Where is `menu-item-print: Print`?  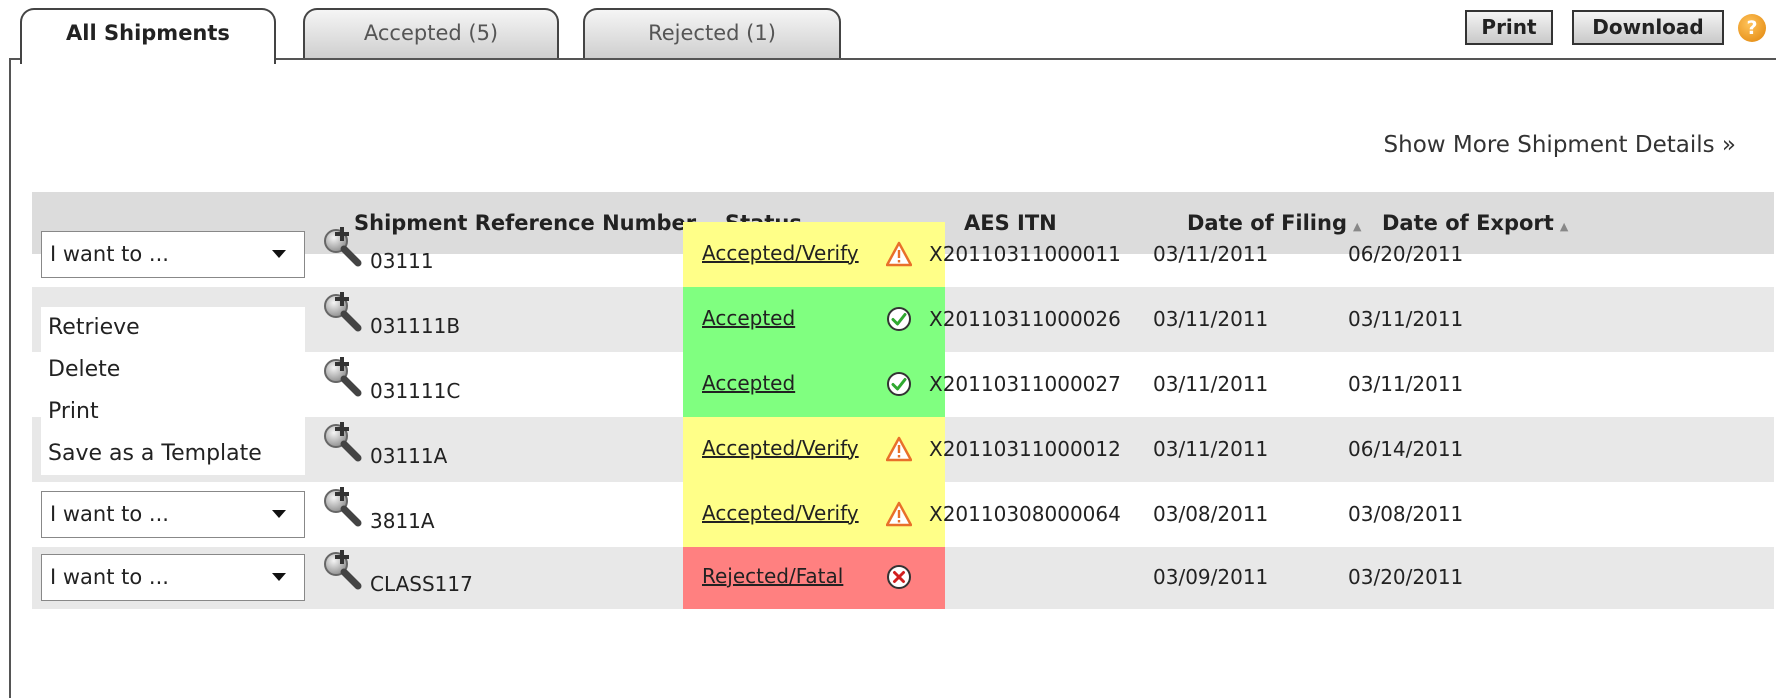 menu-item-print: Print is located at coordinates (173, 412).